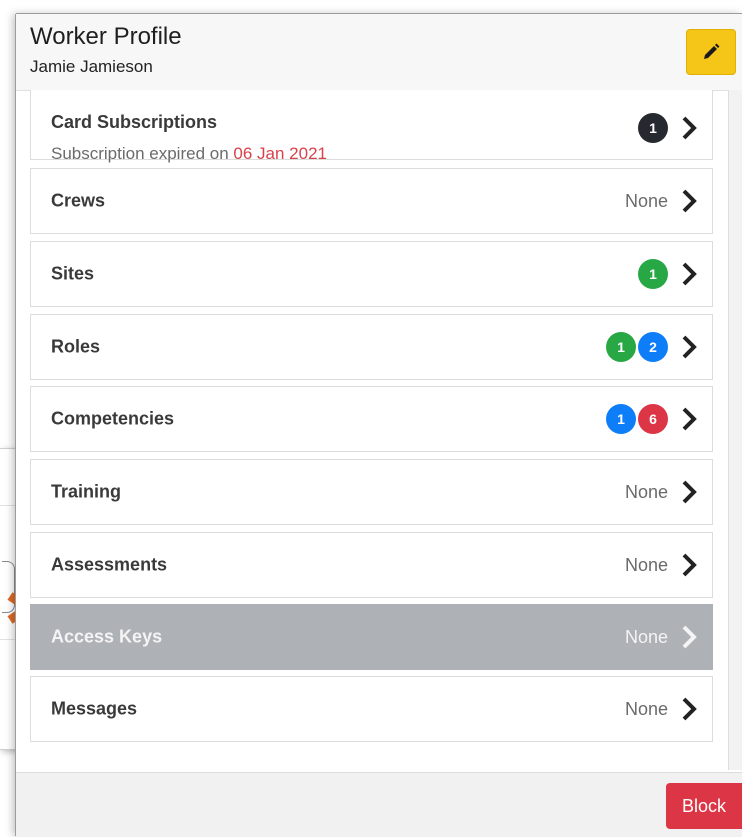 This screenshot has width=742, height=837. Describe the element at coordinates (371, 492) in the screenshot. I see `list-item-training: Training None` at that location.